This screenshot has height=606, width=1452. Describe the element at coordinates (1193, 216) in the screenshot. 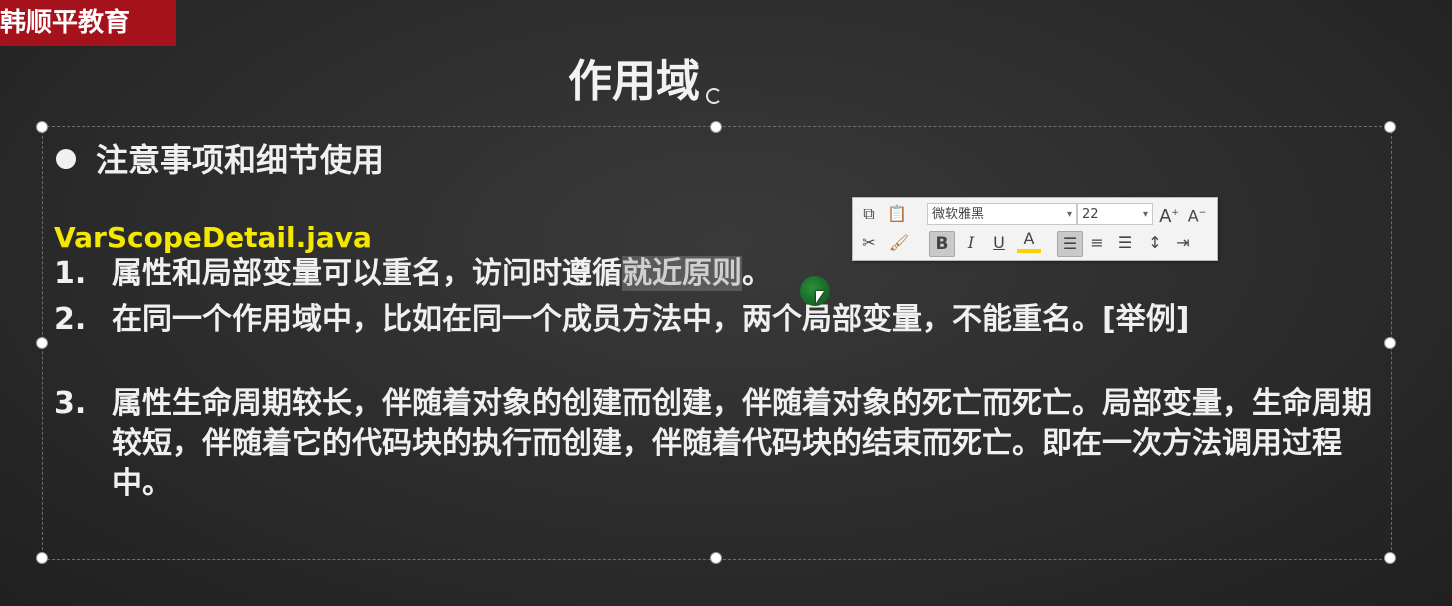

I see `shrink-font-label: A` at that location.